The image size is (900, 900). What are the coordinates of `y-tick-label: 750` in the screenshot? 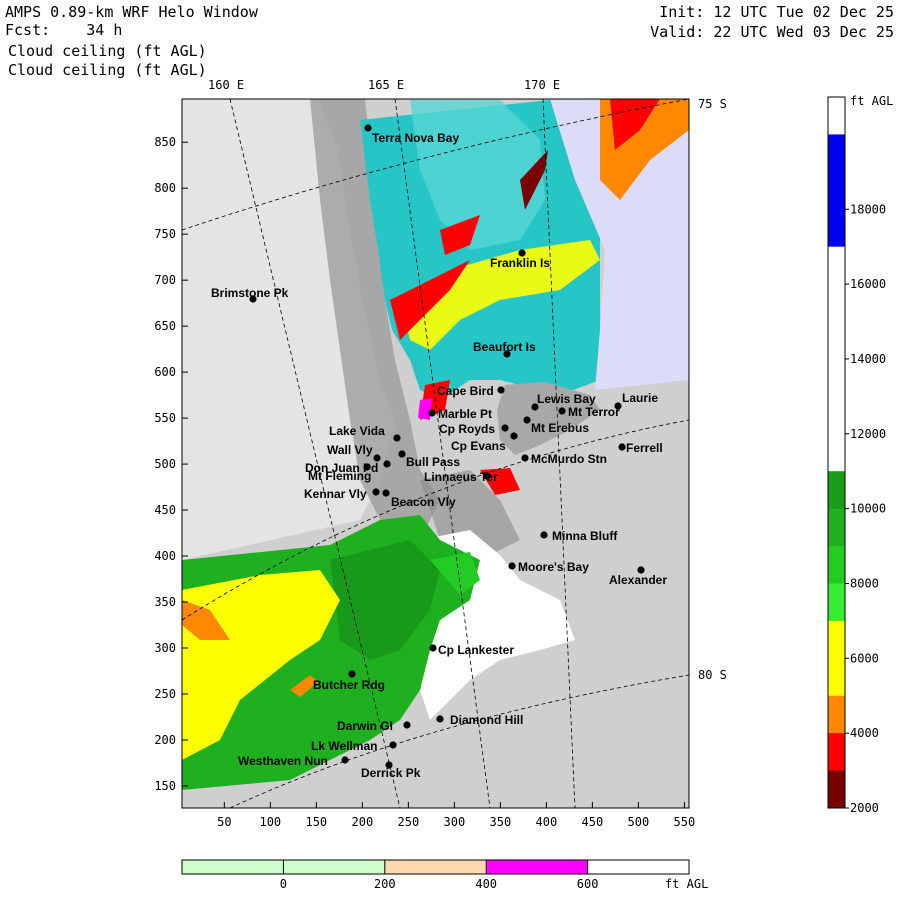 It's located at (165, 234).